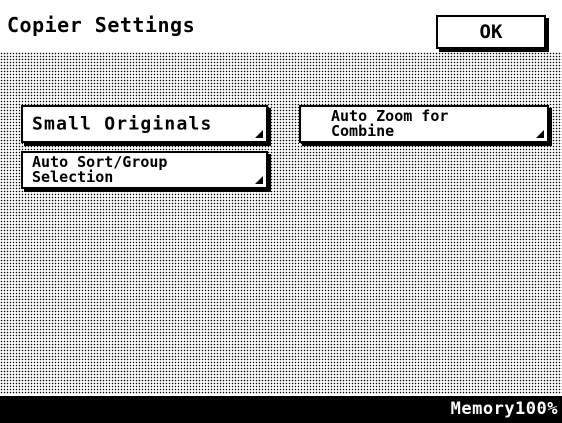 This screenshot has width=562, height=423. What do you see at coordinates (281, 25) in the screenshot?
I see `title-bar: Copier Settings OK` at bounding box center [281, 25].